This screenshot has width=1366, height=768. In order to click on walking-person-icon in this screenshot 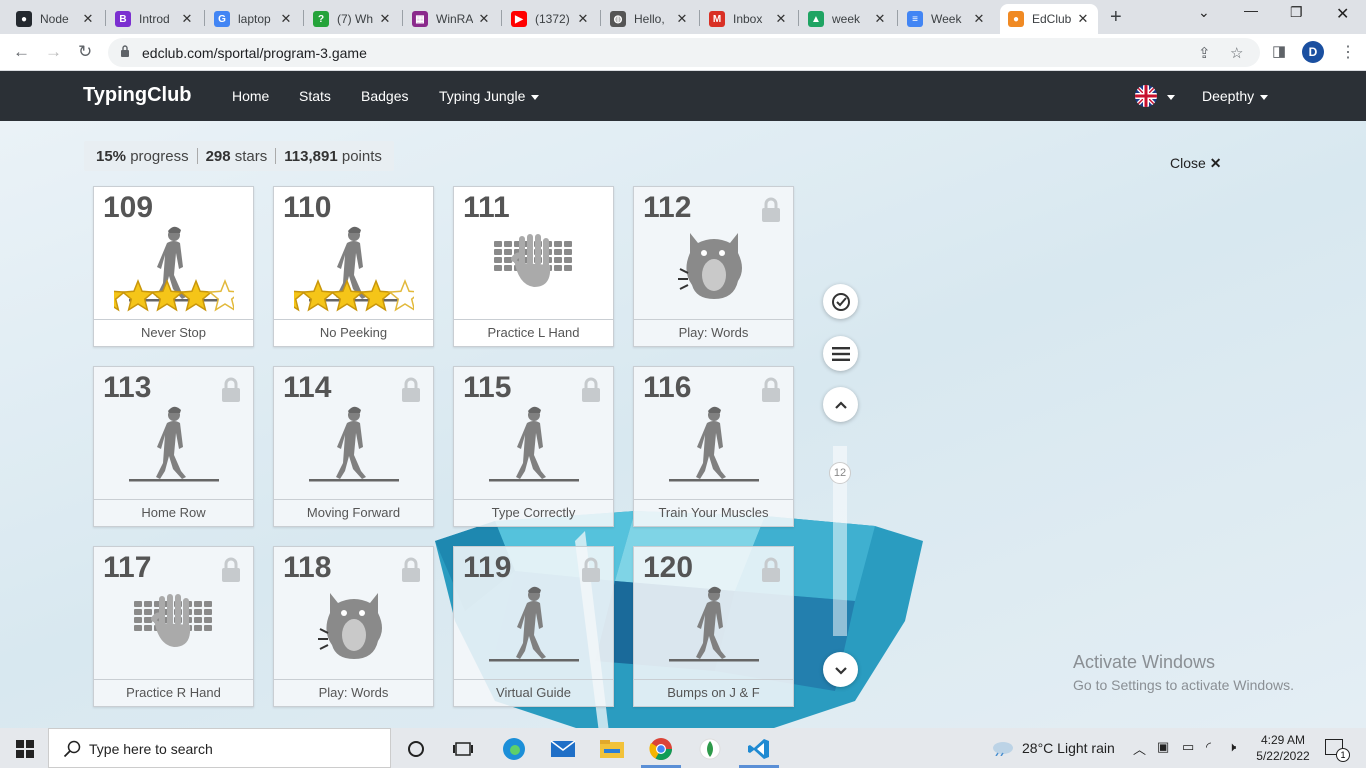, I will do `click(534, 624)`.